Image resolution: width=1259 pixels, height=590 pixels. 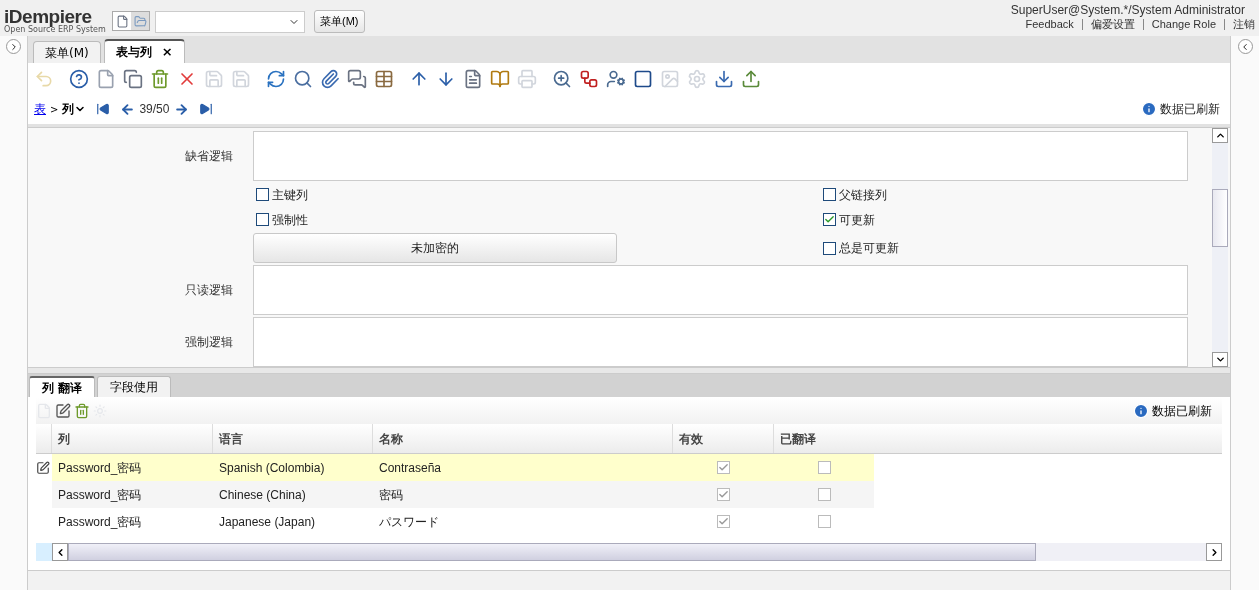 I want to click on table-cell-text: Spanish (Colombia), so click(x=272, y=468).